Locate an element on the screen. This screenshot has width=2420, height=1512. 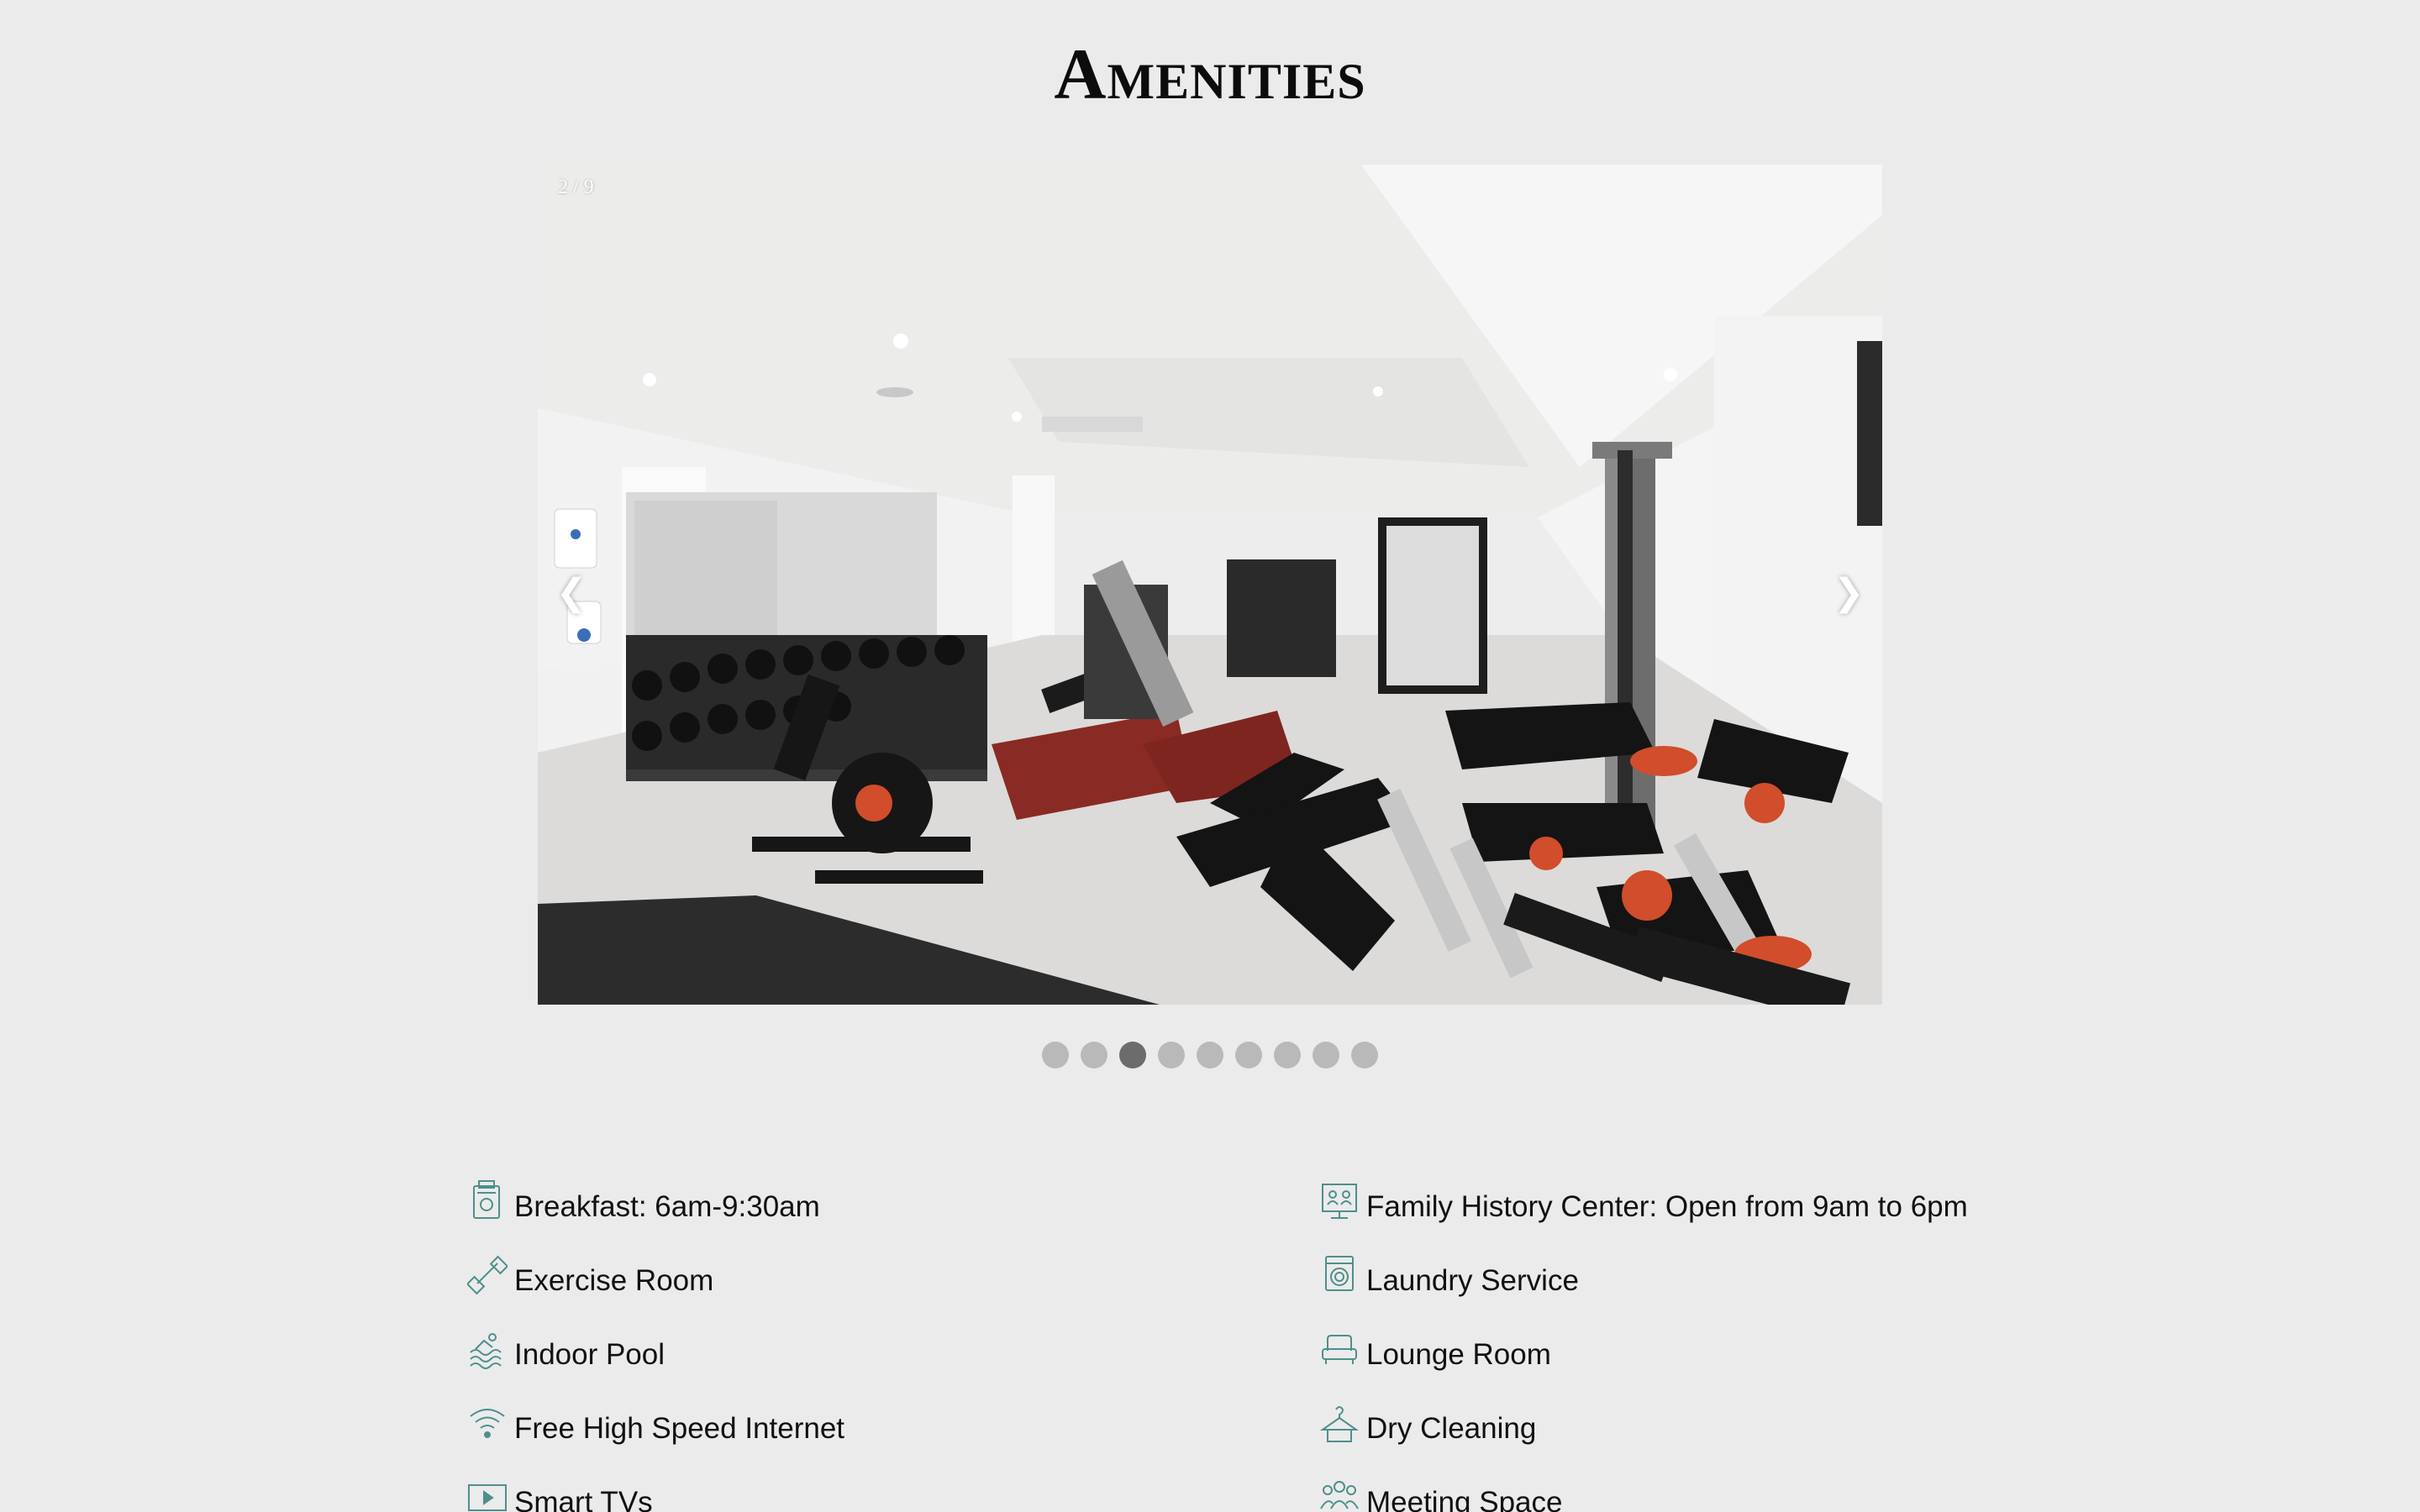
carousel-dot-active is located at coordinates (1133, 1055).